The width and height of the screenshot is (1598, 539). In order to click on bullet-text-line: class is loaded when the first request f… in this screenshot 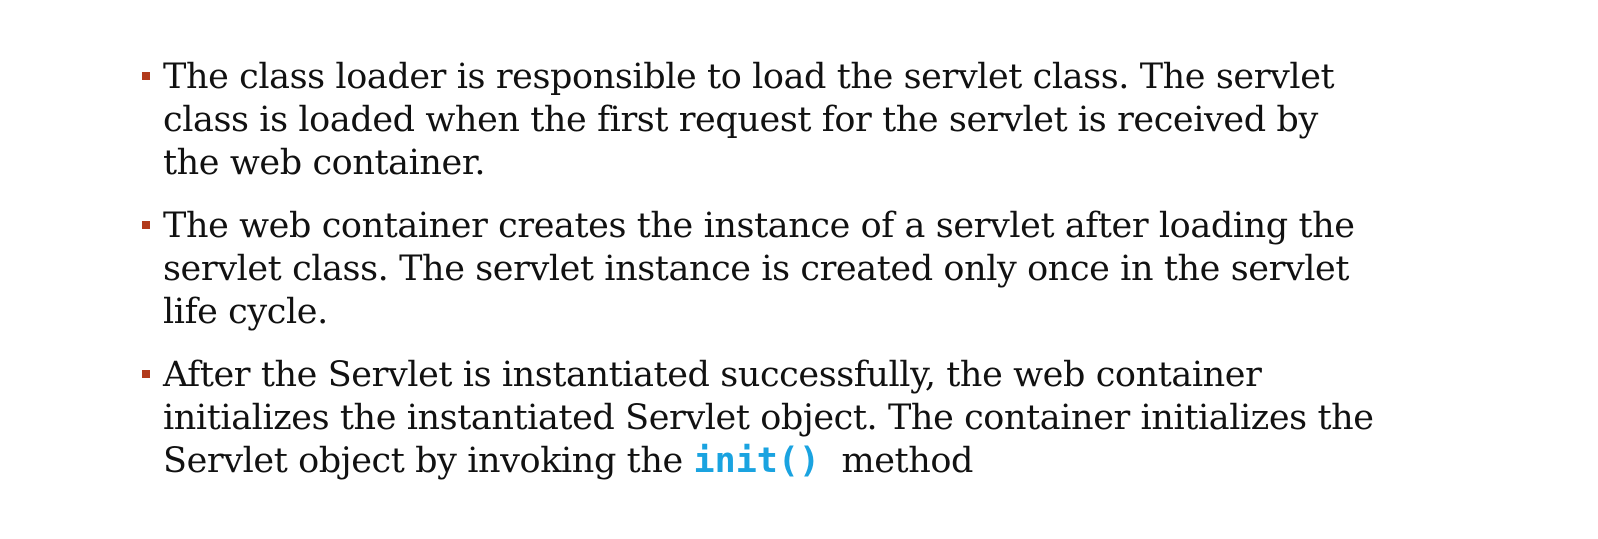, I will do `click(740, 120)`.